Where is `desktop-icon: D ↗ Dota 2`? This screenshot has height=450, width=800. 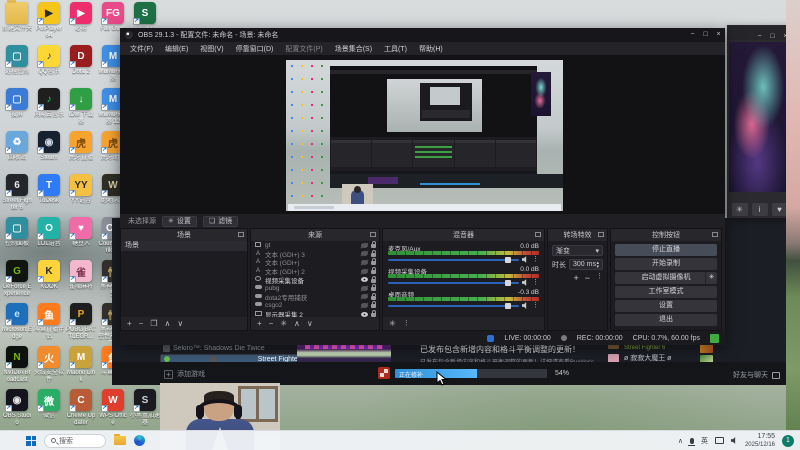
desktop-icon: D ↗ Dota 2 is located at coordinates (81, 65).